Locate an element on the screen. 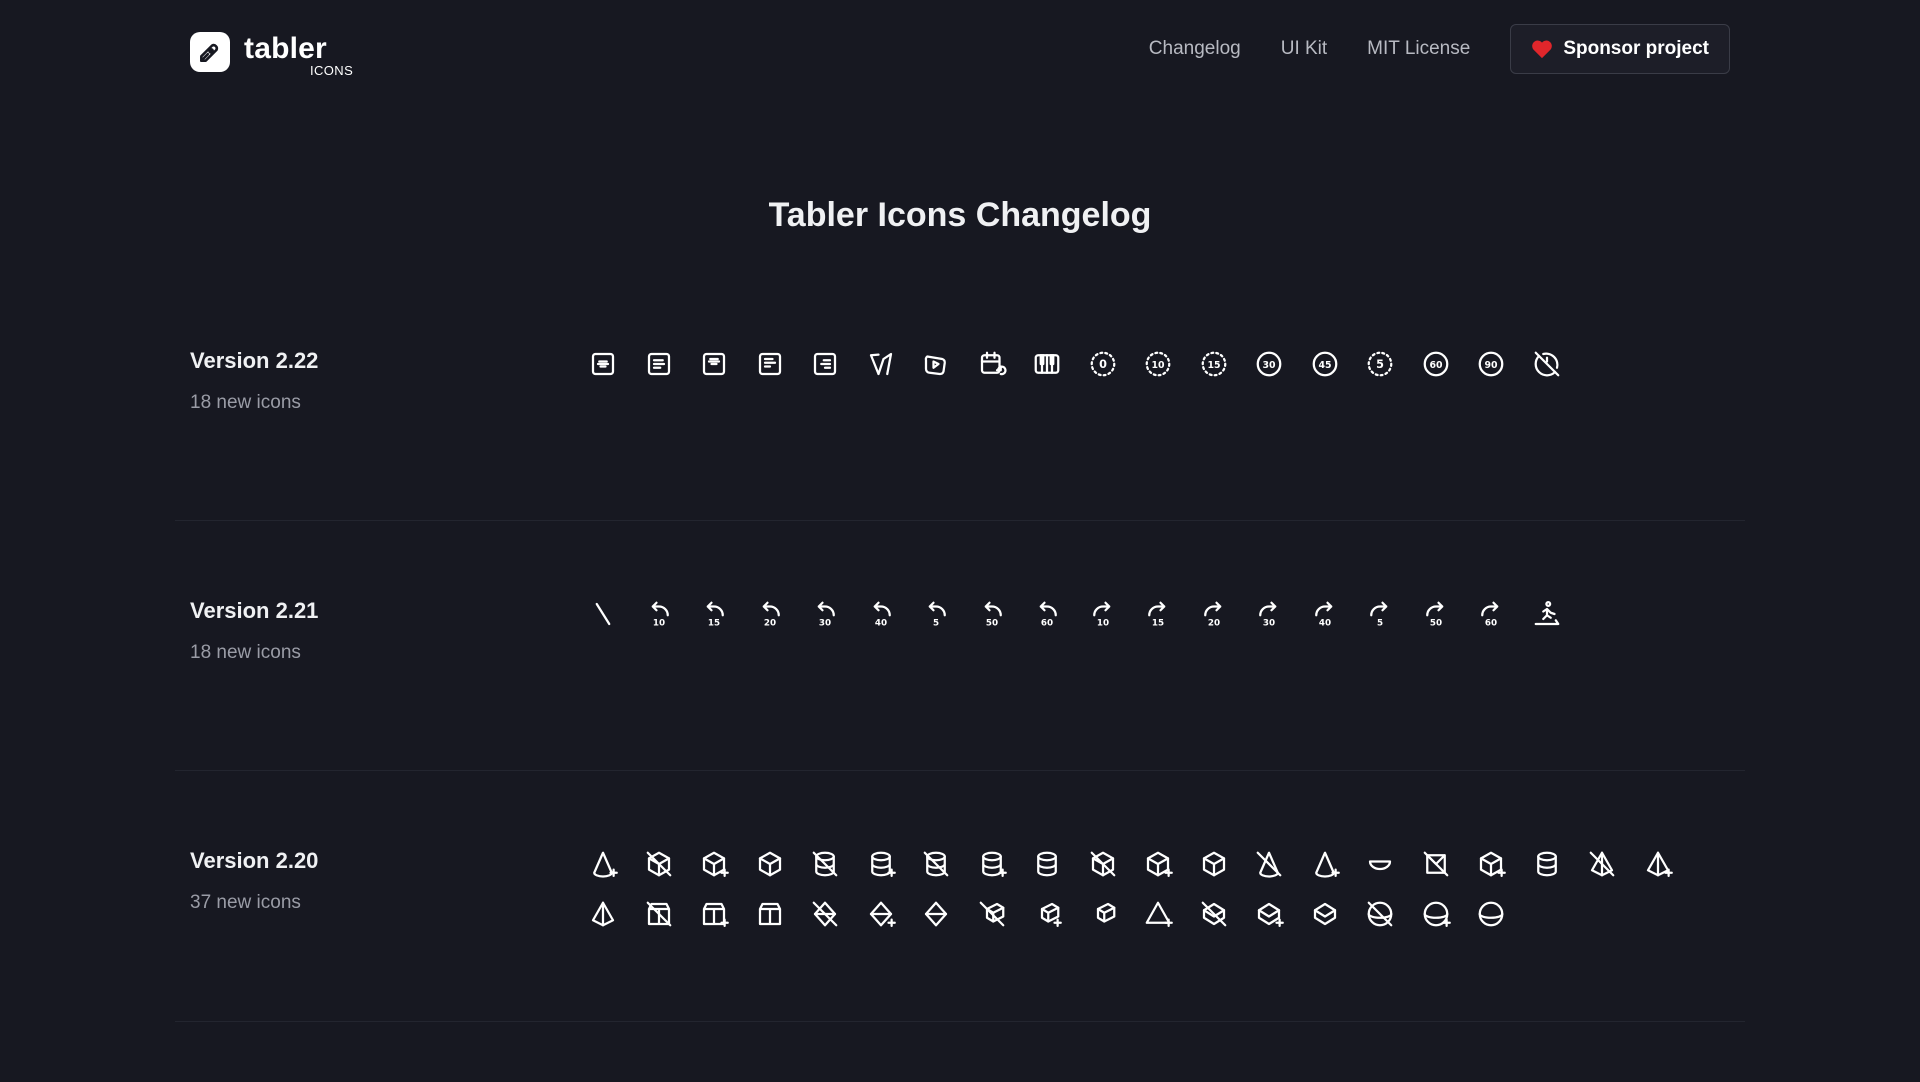  icon-grid: 10 15 20 30 40 5 50 60 10 15 20 30 40 5 50 60 is located at coordinates (1158, 614).